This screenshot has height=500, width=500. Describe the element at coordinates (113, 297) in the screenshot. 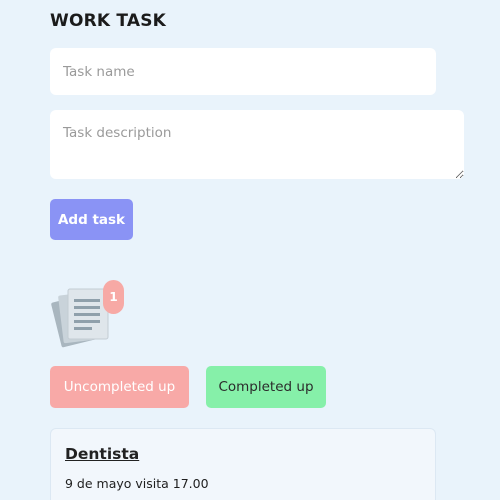

I see `notification-count-badge: 1` at that location.